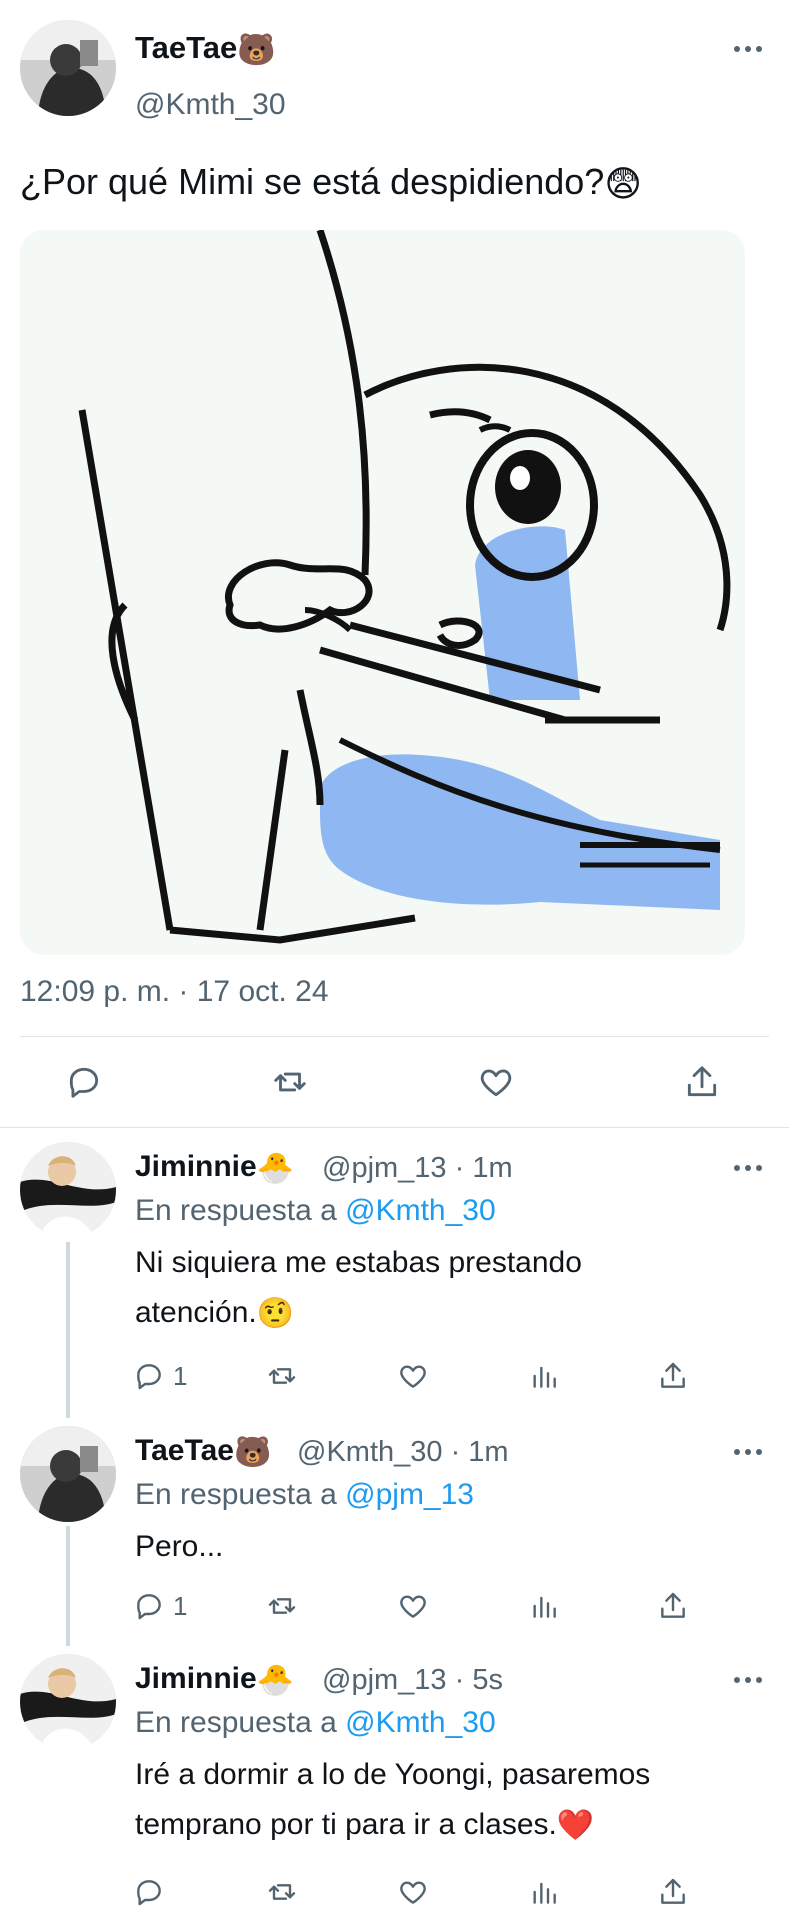  Describe the element at coordinates (312, 181) in the screenshot. I see `tweet-text-body: ¿Por qué Mimi se está despidiendo?` at that location.